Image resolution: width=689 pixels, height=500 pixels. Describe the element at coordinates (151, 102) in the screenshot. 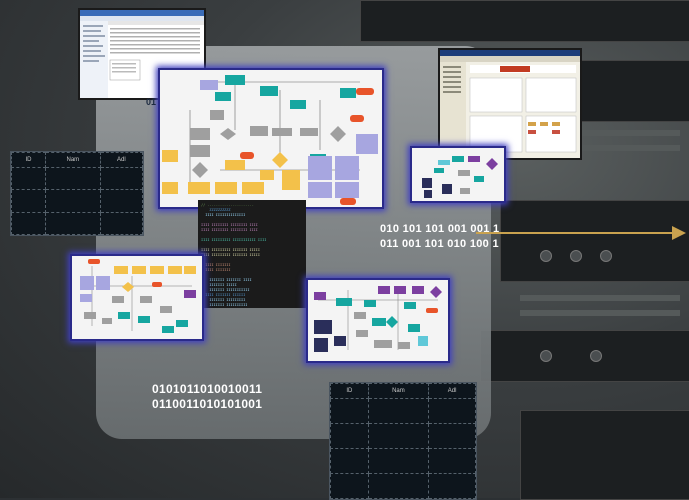

I see `label-01: 01` at that location.